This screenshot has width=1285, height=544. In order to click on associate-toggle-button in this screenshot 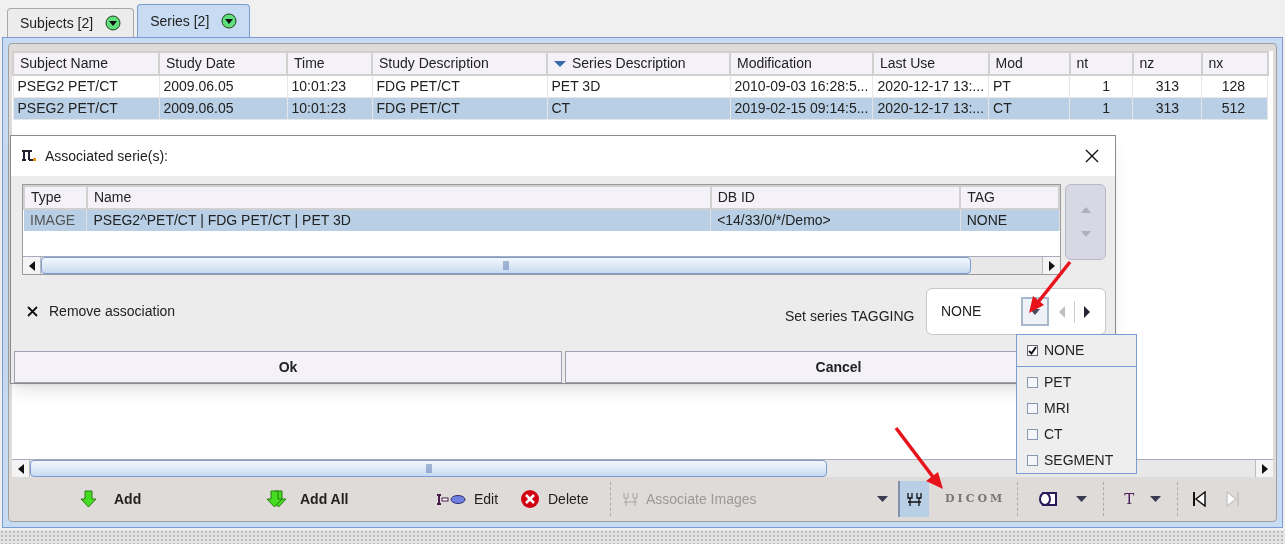, I will do `click(913, 499)`.